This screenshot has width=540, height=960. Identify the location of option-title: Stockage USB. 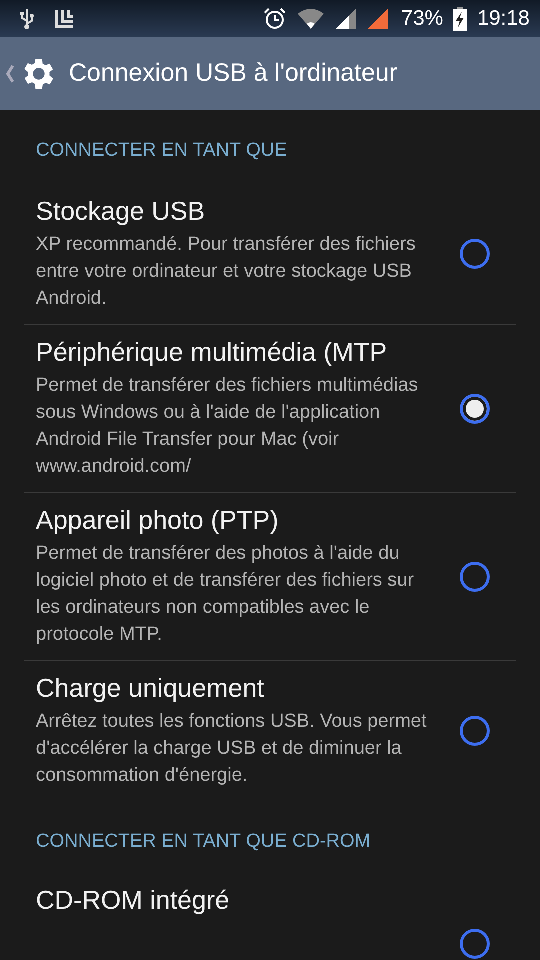
(121, 211).